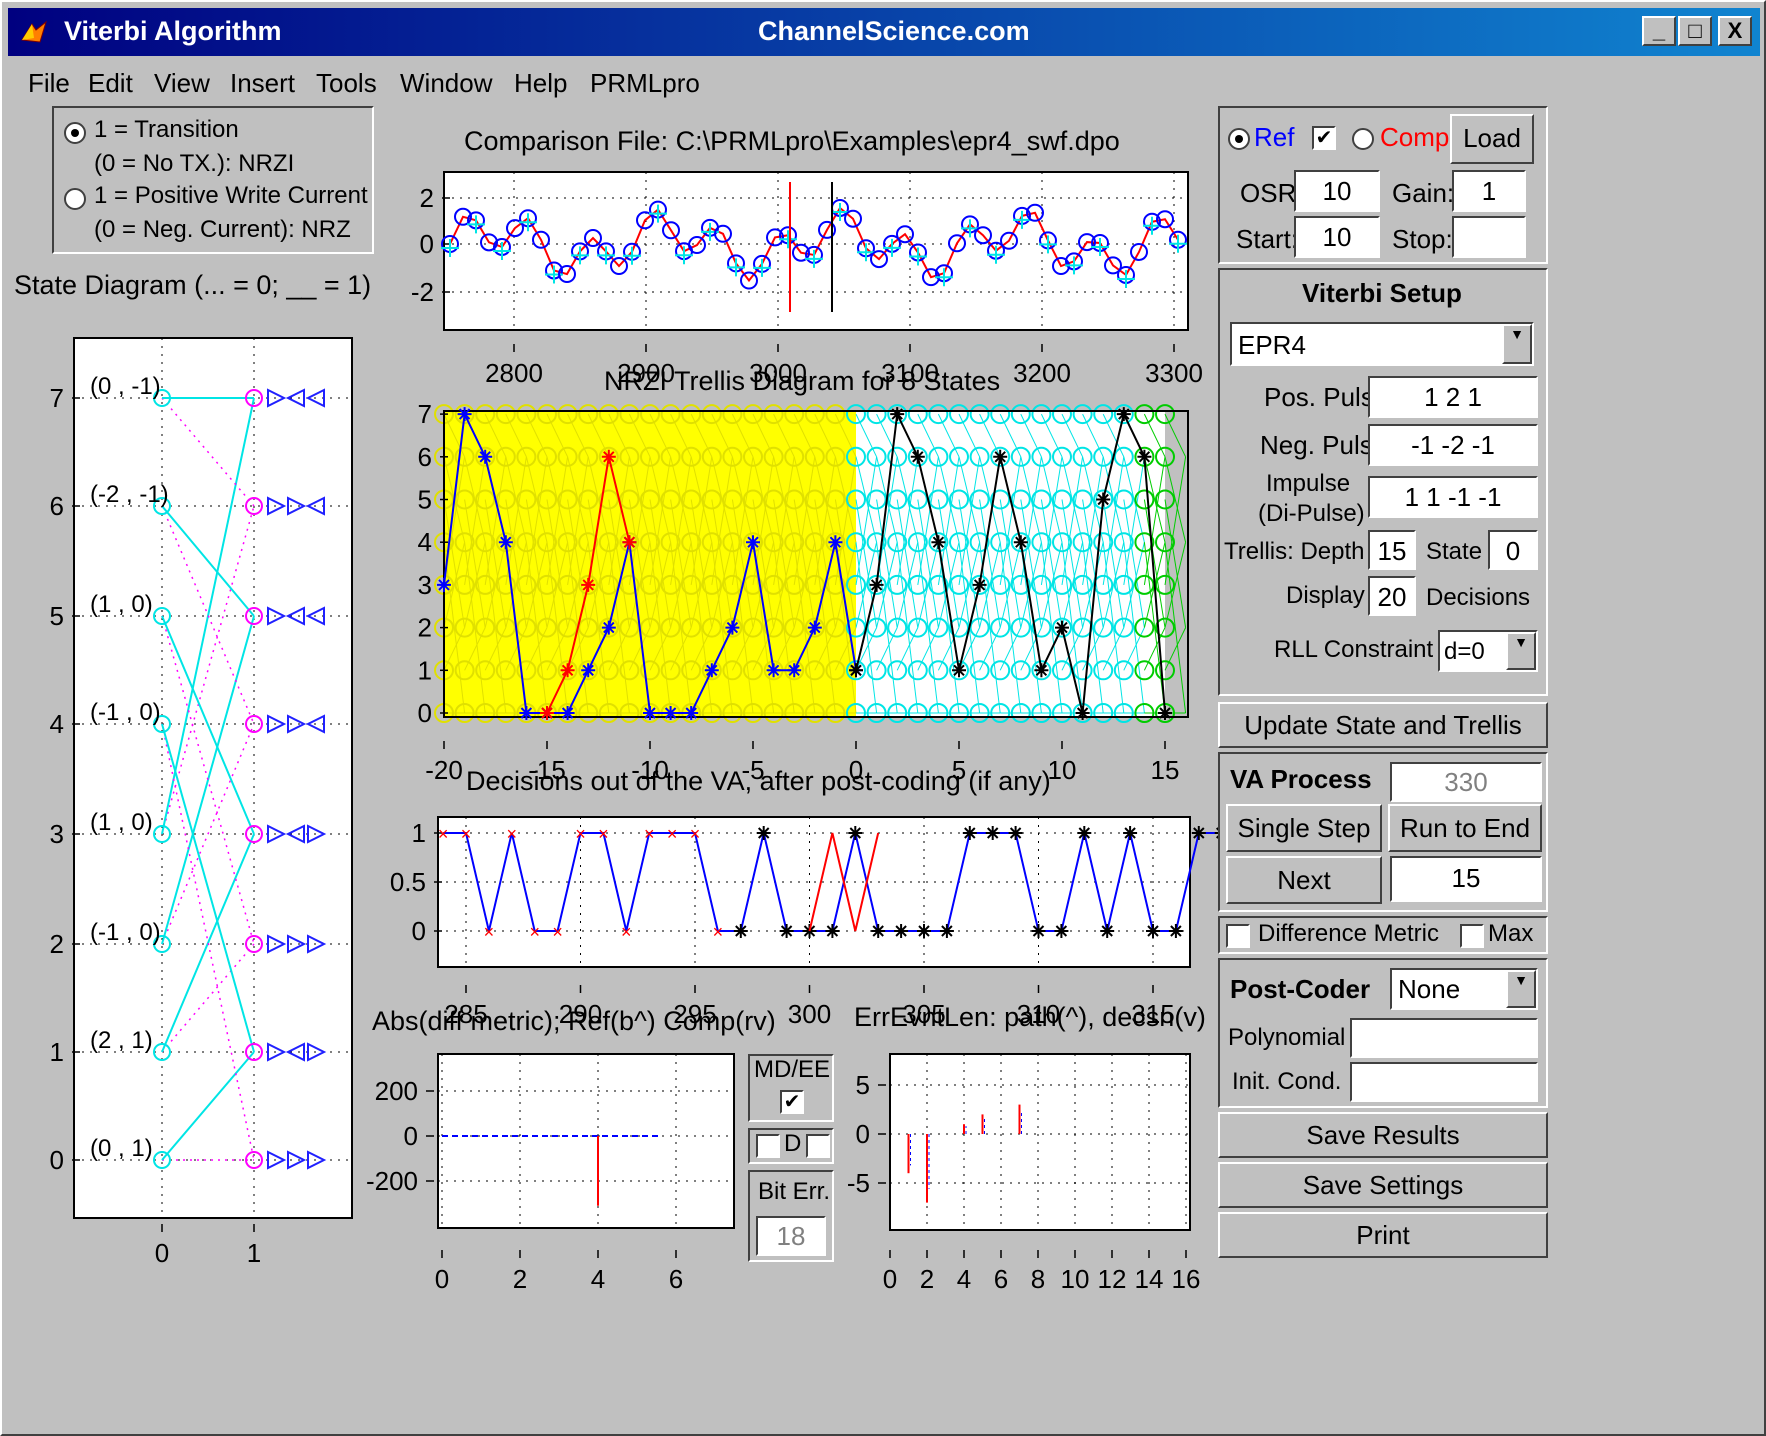  Describe the element at coordinates (1023, 1173) in the screenshot. I see `err-event-plot: 0 2 4 6 8 10 12 14 1650-5` at that location.